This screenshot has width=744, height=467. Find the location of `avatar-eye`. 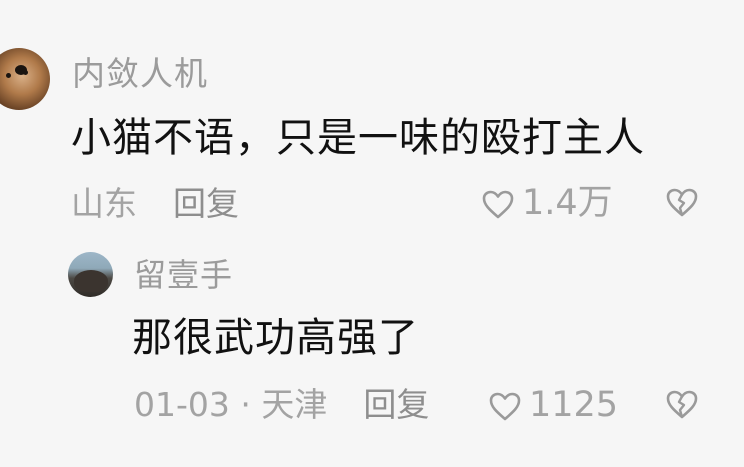

avatar-eye is located at coordinates (8, 75).